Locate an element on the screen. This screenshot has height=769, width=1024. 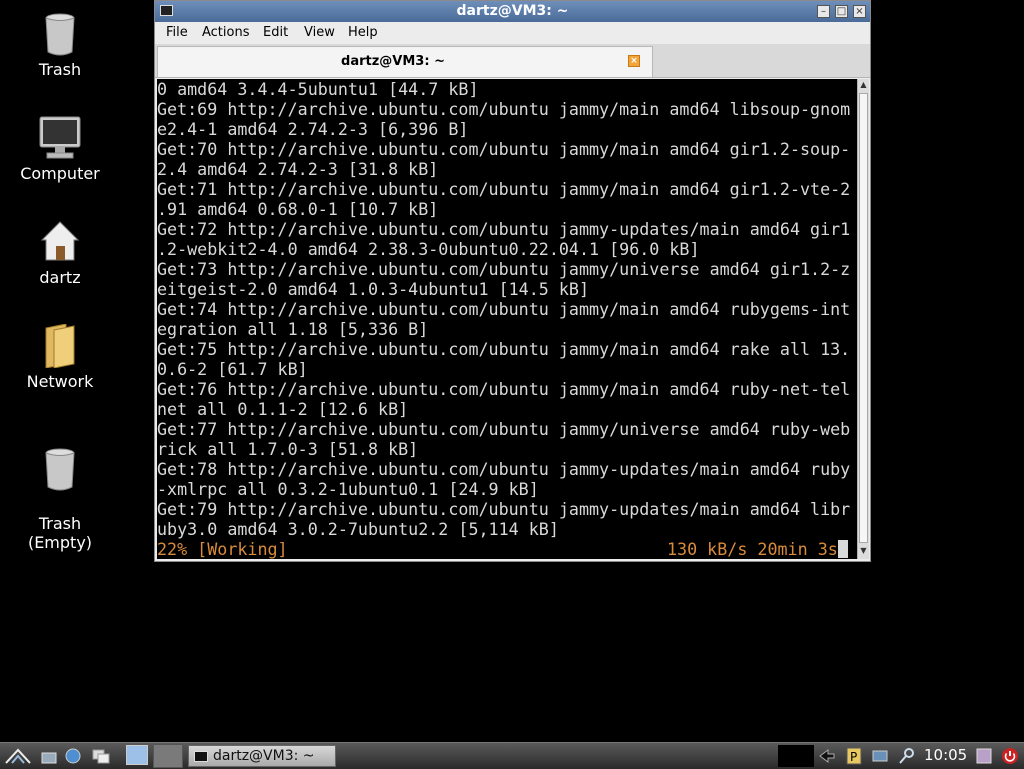
menu-file: File is located at coordinates (177, 32).